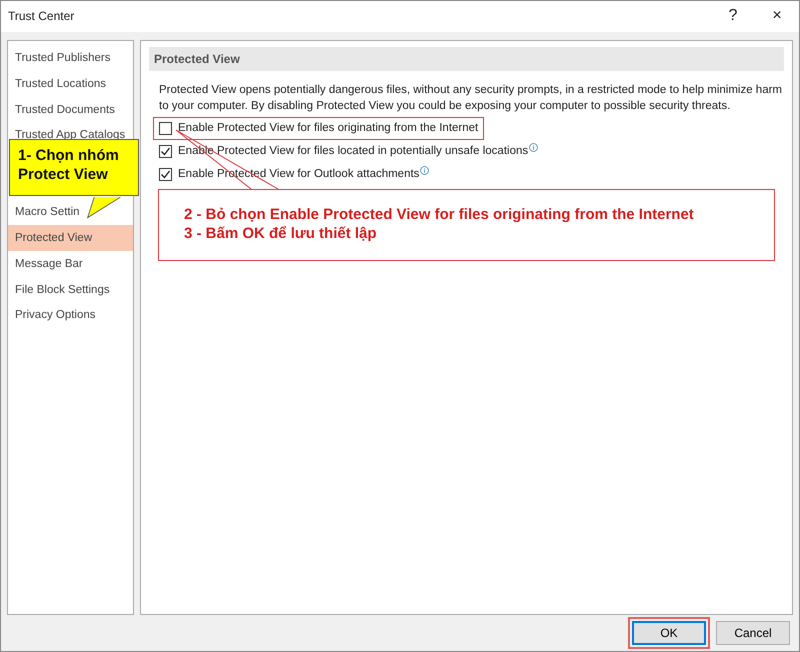 Image resolution: width=800 pixels, height=652 pixels. I want to click on section-description: Protected View opens potentially dangerous files, without any security prompts, in a restricted mode to help minimize harm to your computer. By disabling Protected View you could be exposing your computer to possible security threats., so click(471, 98).